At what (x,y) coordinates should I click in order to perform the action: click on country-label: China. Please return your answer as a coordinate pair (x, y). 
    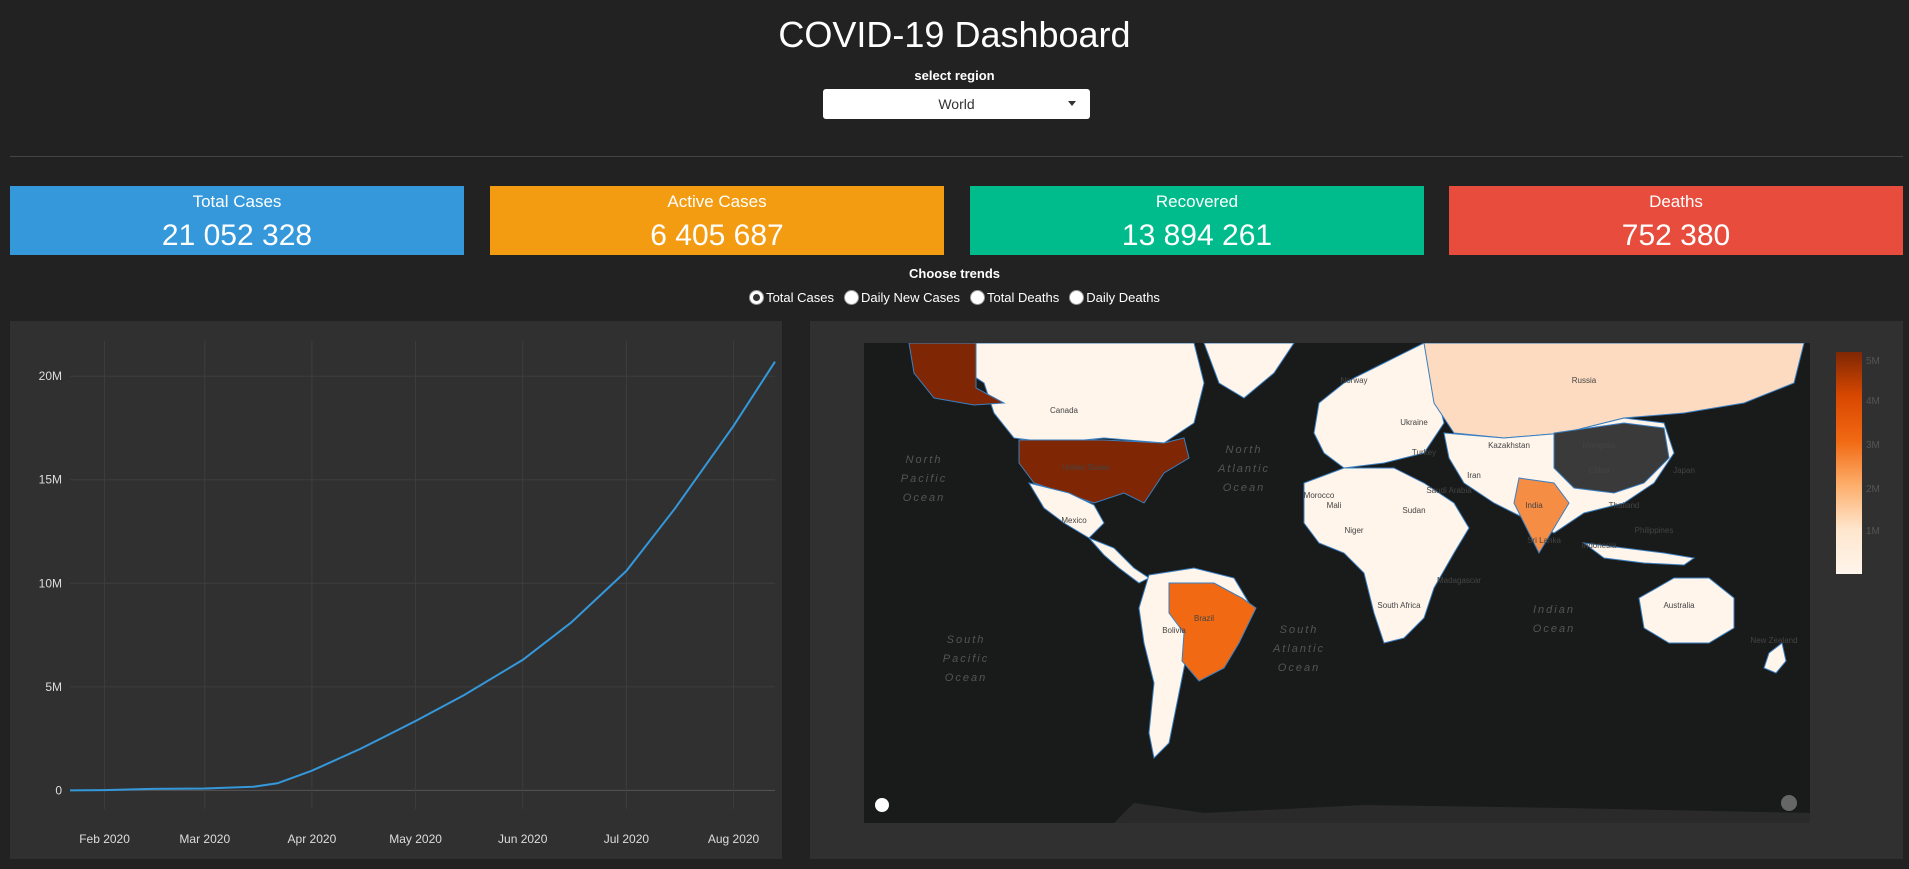
    Looking at the image, I should click on (1599, 470).